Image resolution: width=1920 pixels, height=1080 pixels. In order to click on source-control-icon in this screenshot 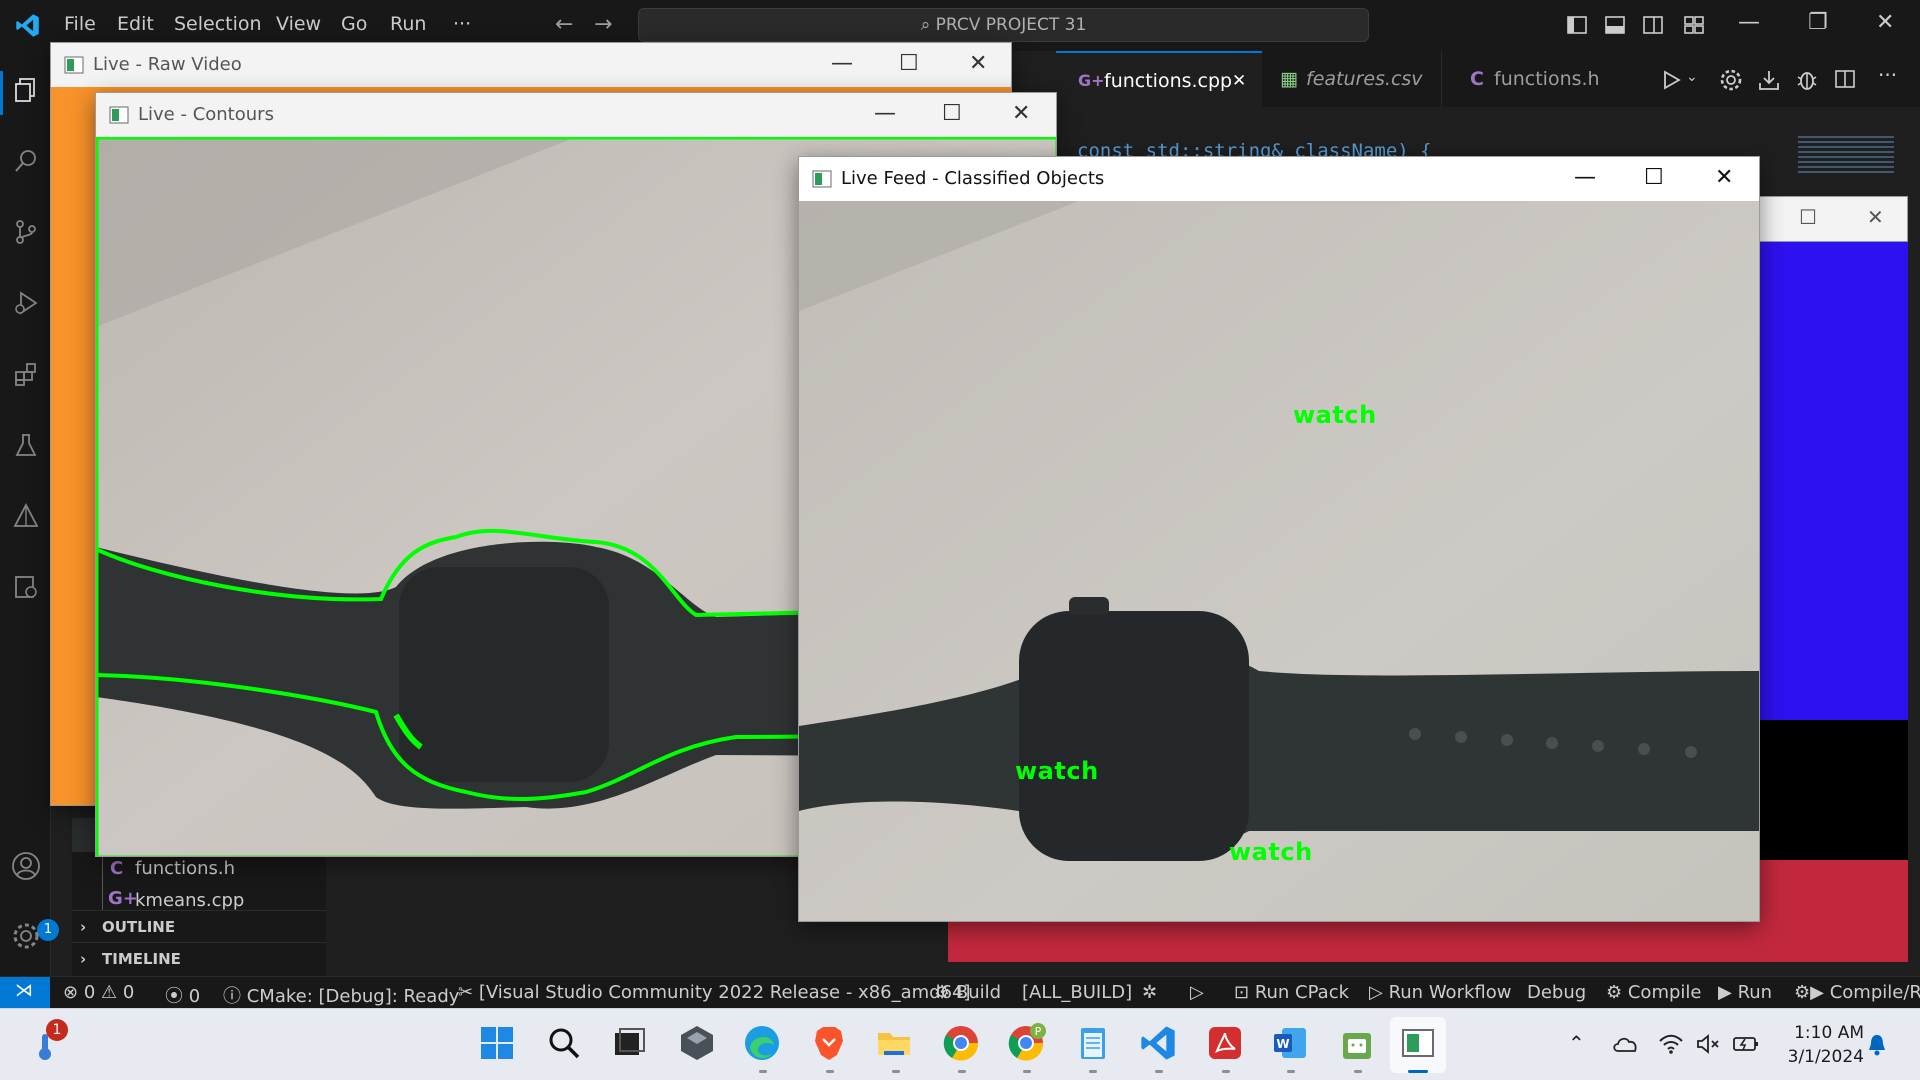, I will do `click(26, 232)`.